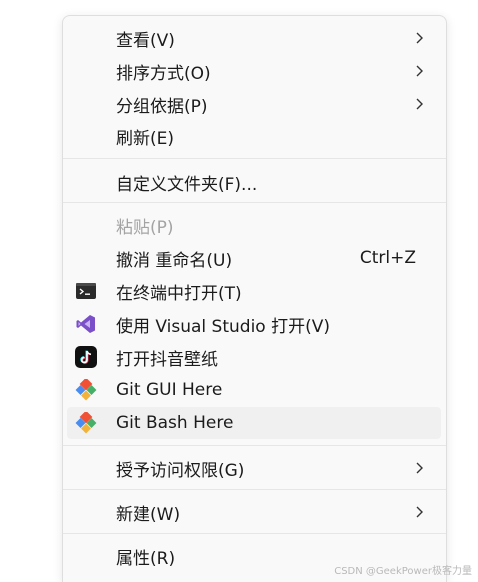  Describe the element at coordinates (145, 227) in the screenshot. I see `menu-item-label: 粘贴(P)` at that location.